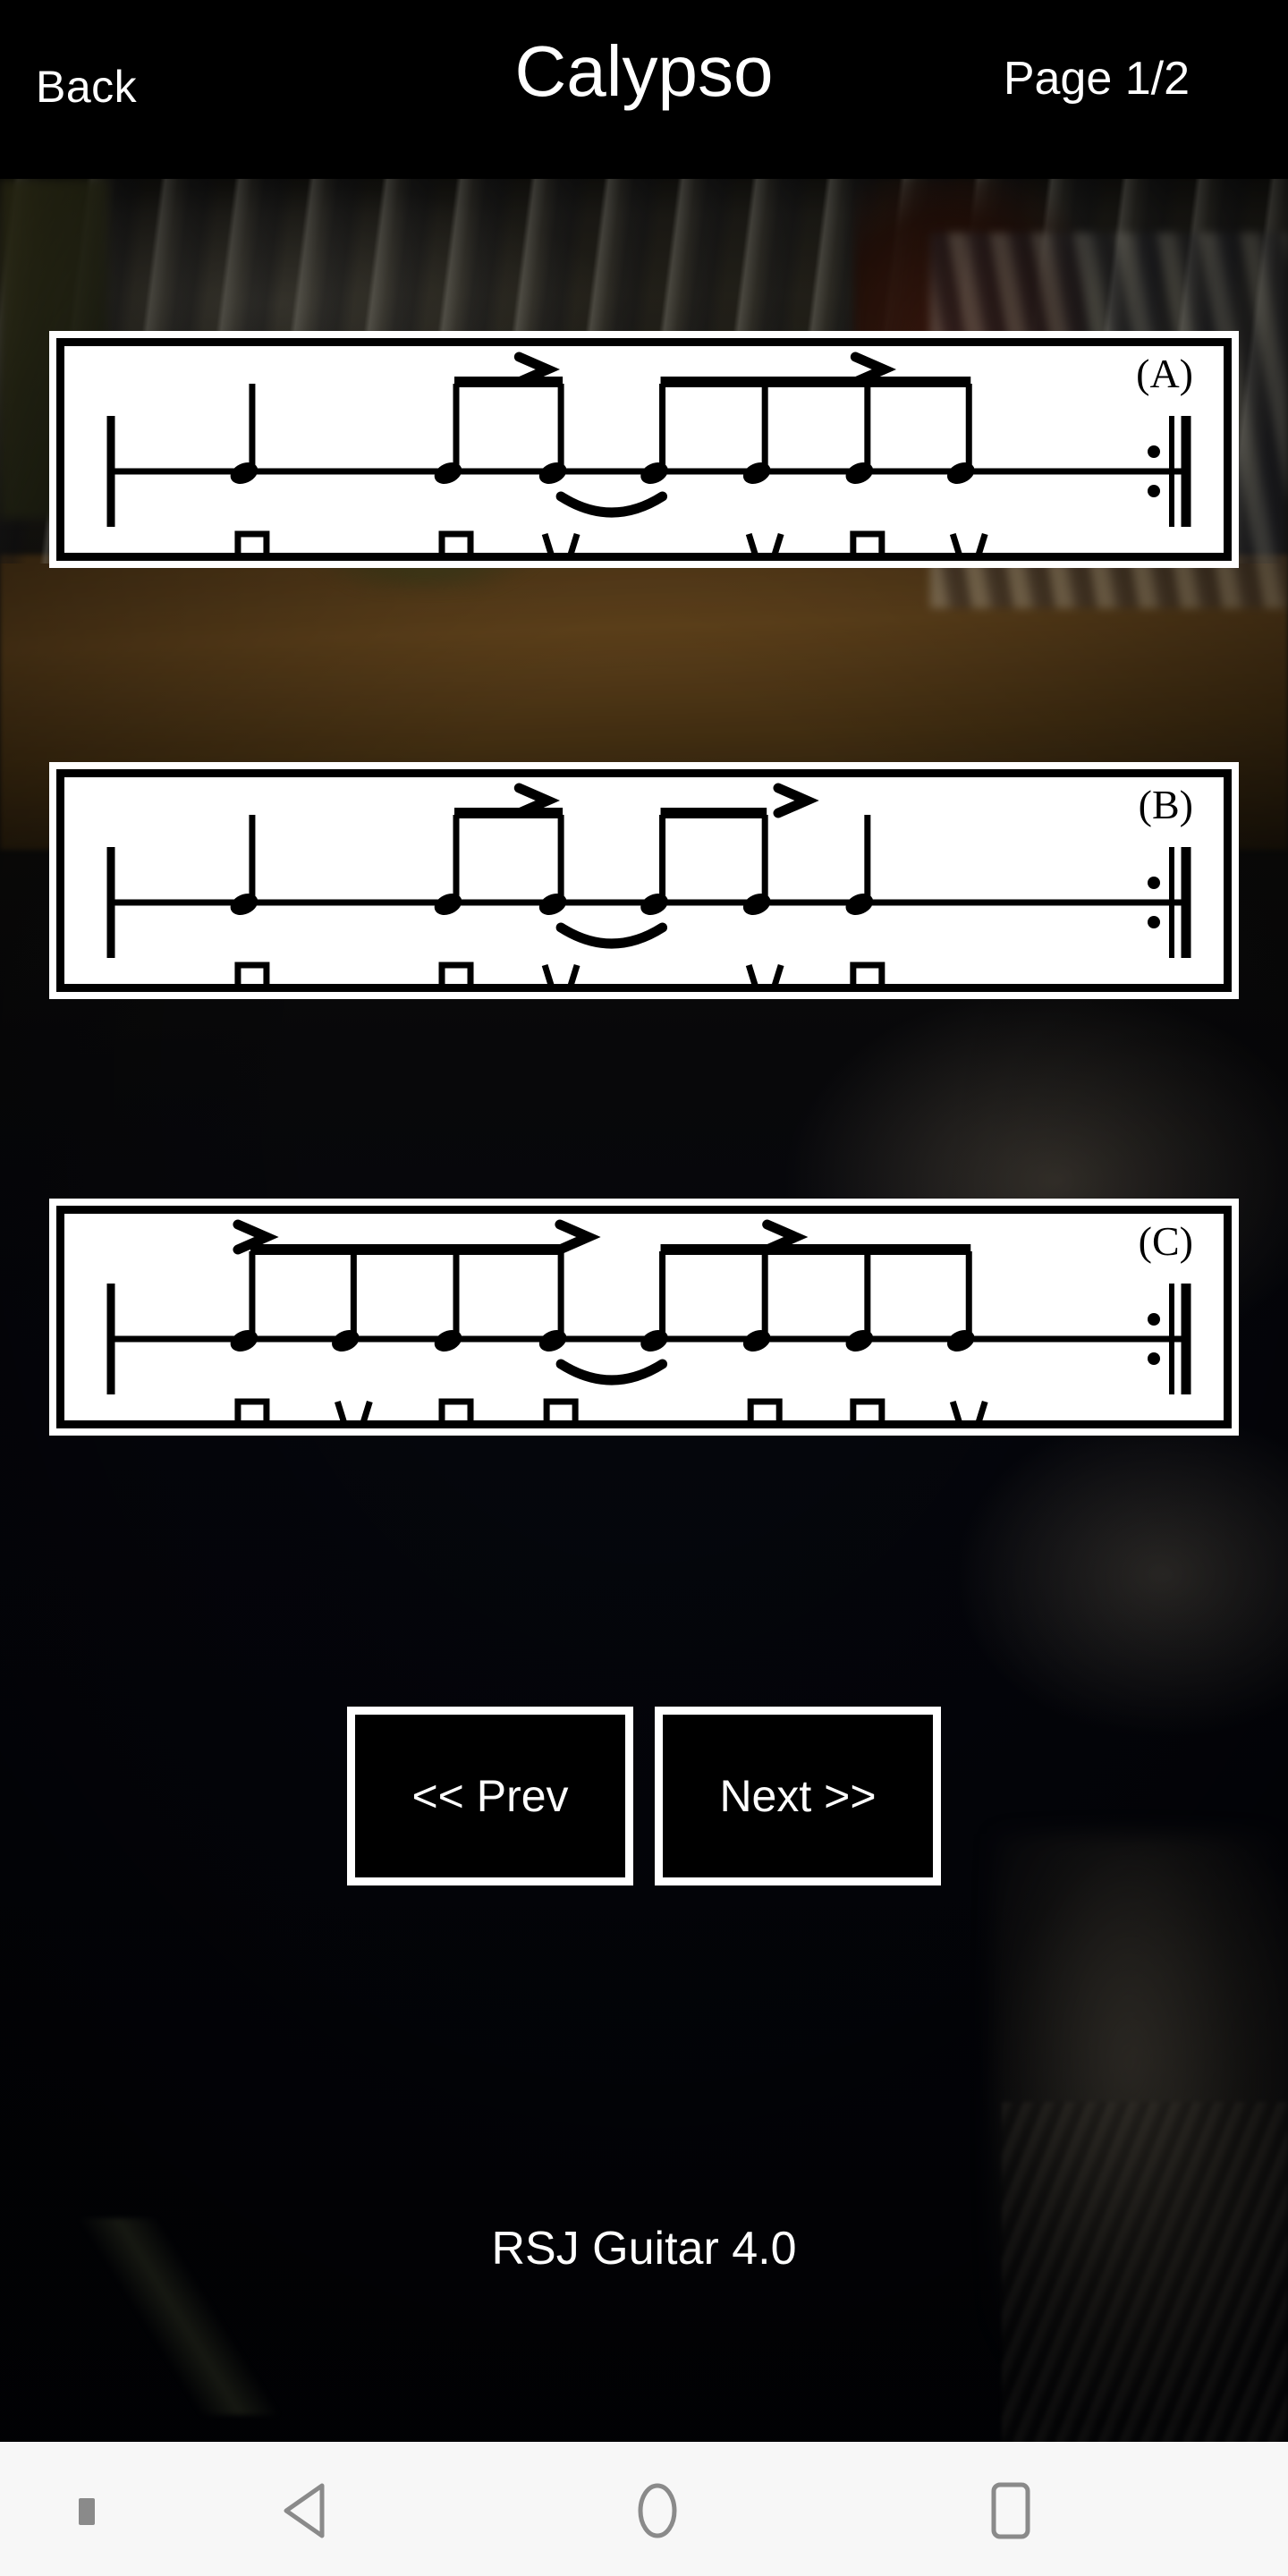  What do you see at coordinates (308, 2510) in the screenshot?
I see `triangle-back-icon` at bounding box center [308, 2510].